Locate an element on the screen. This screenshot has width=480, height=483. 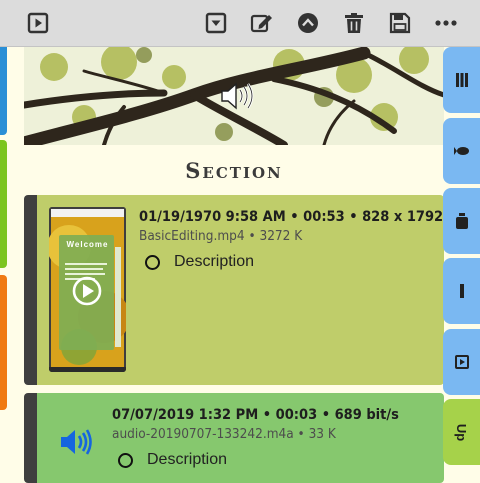
item-meta: 07/07/2019 1:32 PM • 00:03 • 689 bit/s is located at coordinates (255, 415).